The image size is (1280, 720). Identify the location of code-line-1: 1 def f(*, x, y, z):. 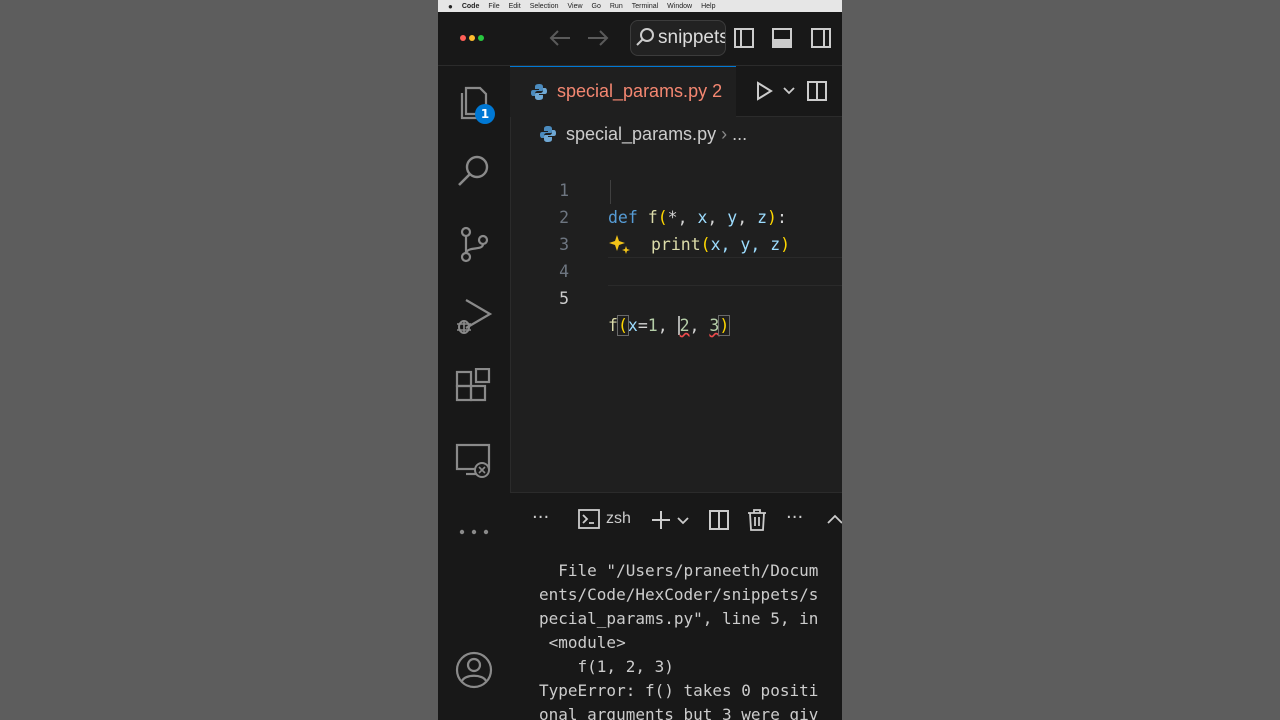
(676, 188).